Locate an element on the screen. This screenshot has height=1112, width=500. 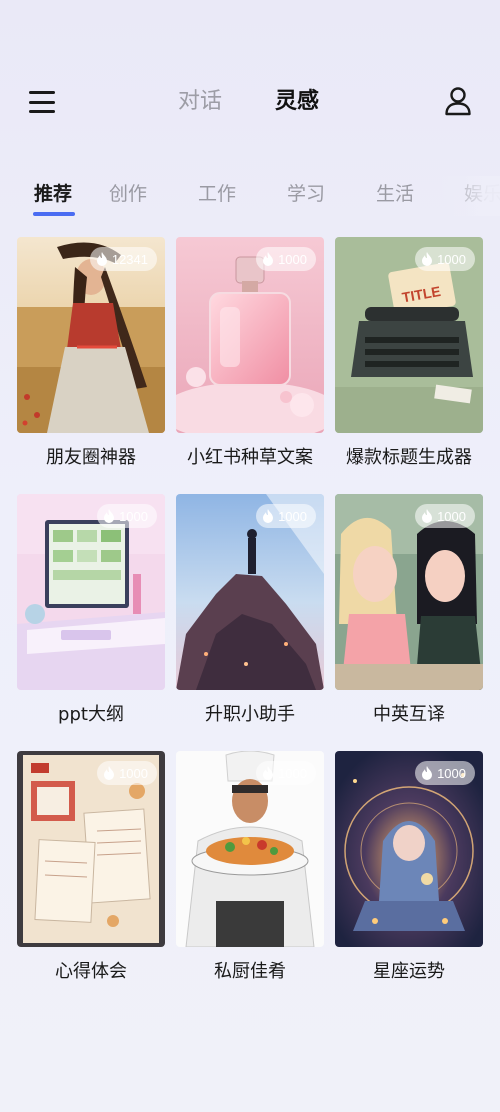
card-xiaohongshu-copy: 1000 小红书种草文案 is located at coordinates (250, 357).